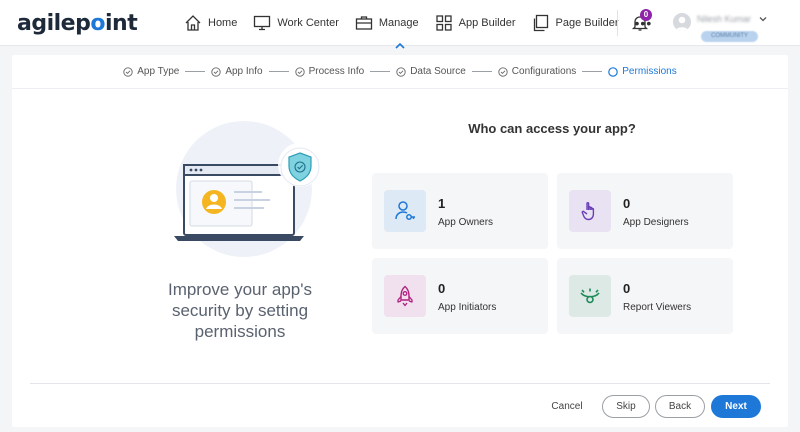 Image resolution: width=800 pixels, height=432 pixels. What do you see at coordinates (656, 222) in the screenshot?
I see `app-designers-label: App Designers` at bounding box center [656, 222].